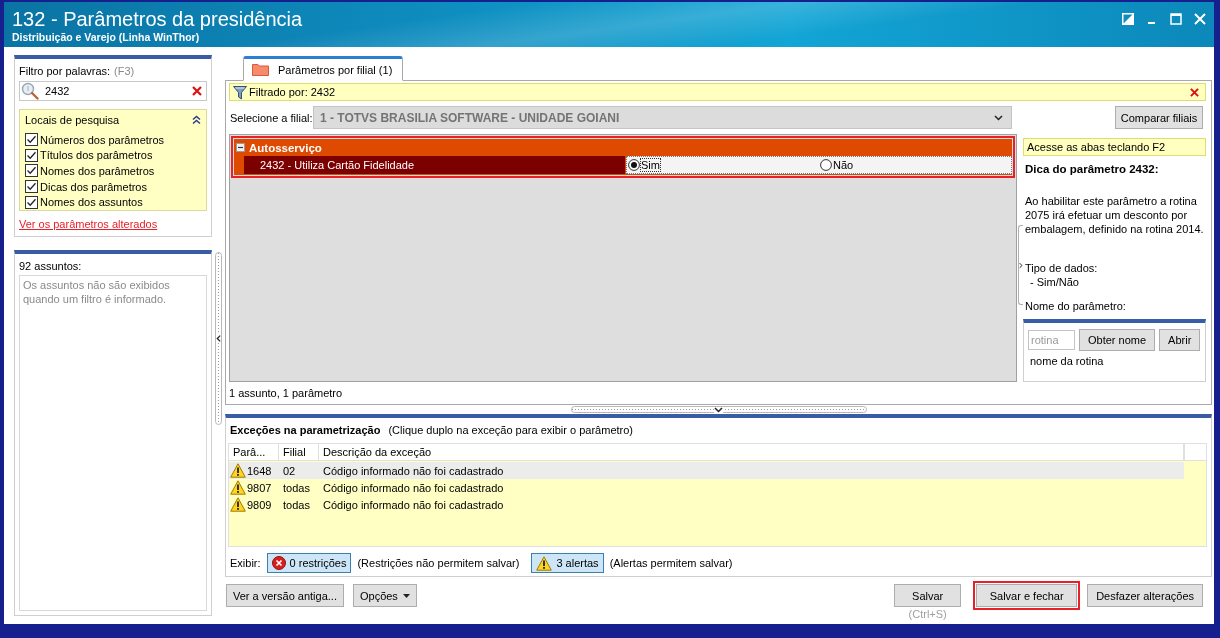 Image resolution: width=1220 pixels, height=638 pixels. Describe the element at coordinates (1128, 19) in the screenshot. I see `half-square-icon` at that location.